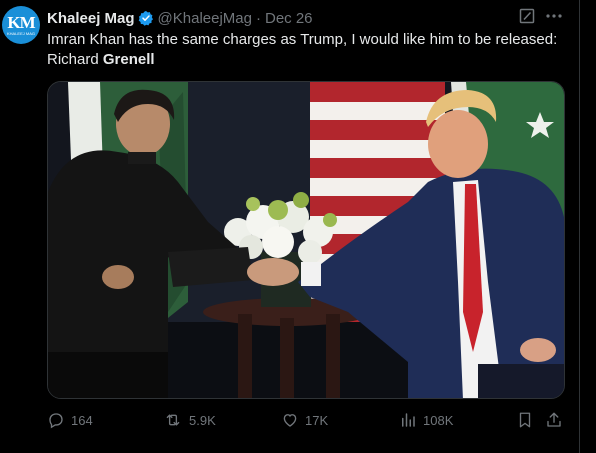  Describe the element at coordinates (75, 59) in the screenshot. I see `tweet-text-plain: Richard` at that location.